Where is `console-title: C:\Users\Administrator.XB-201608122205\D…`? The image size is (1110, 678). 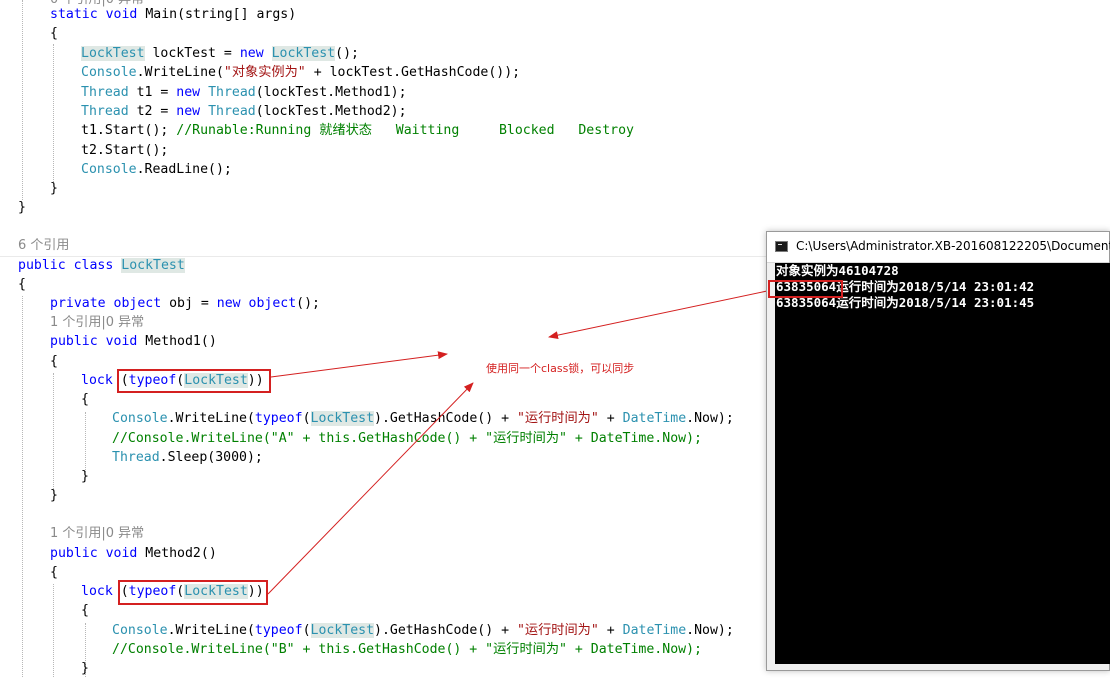 console-title: C:\Users\Administrator.XB-201608122205\D… is located at coordinates (953, 246).